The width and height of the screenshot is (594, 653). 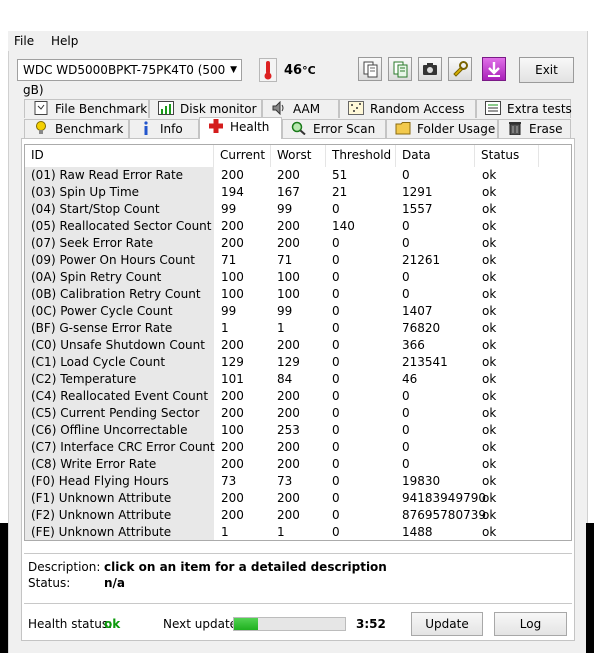 What do you see at coordinates (202, 624) in the screenshot?
I see `next-update-label: Next update:` at bounding box center [202, 624].